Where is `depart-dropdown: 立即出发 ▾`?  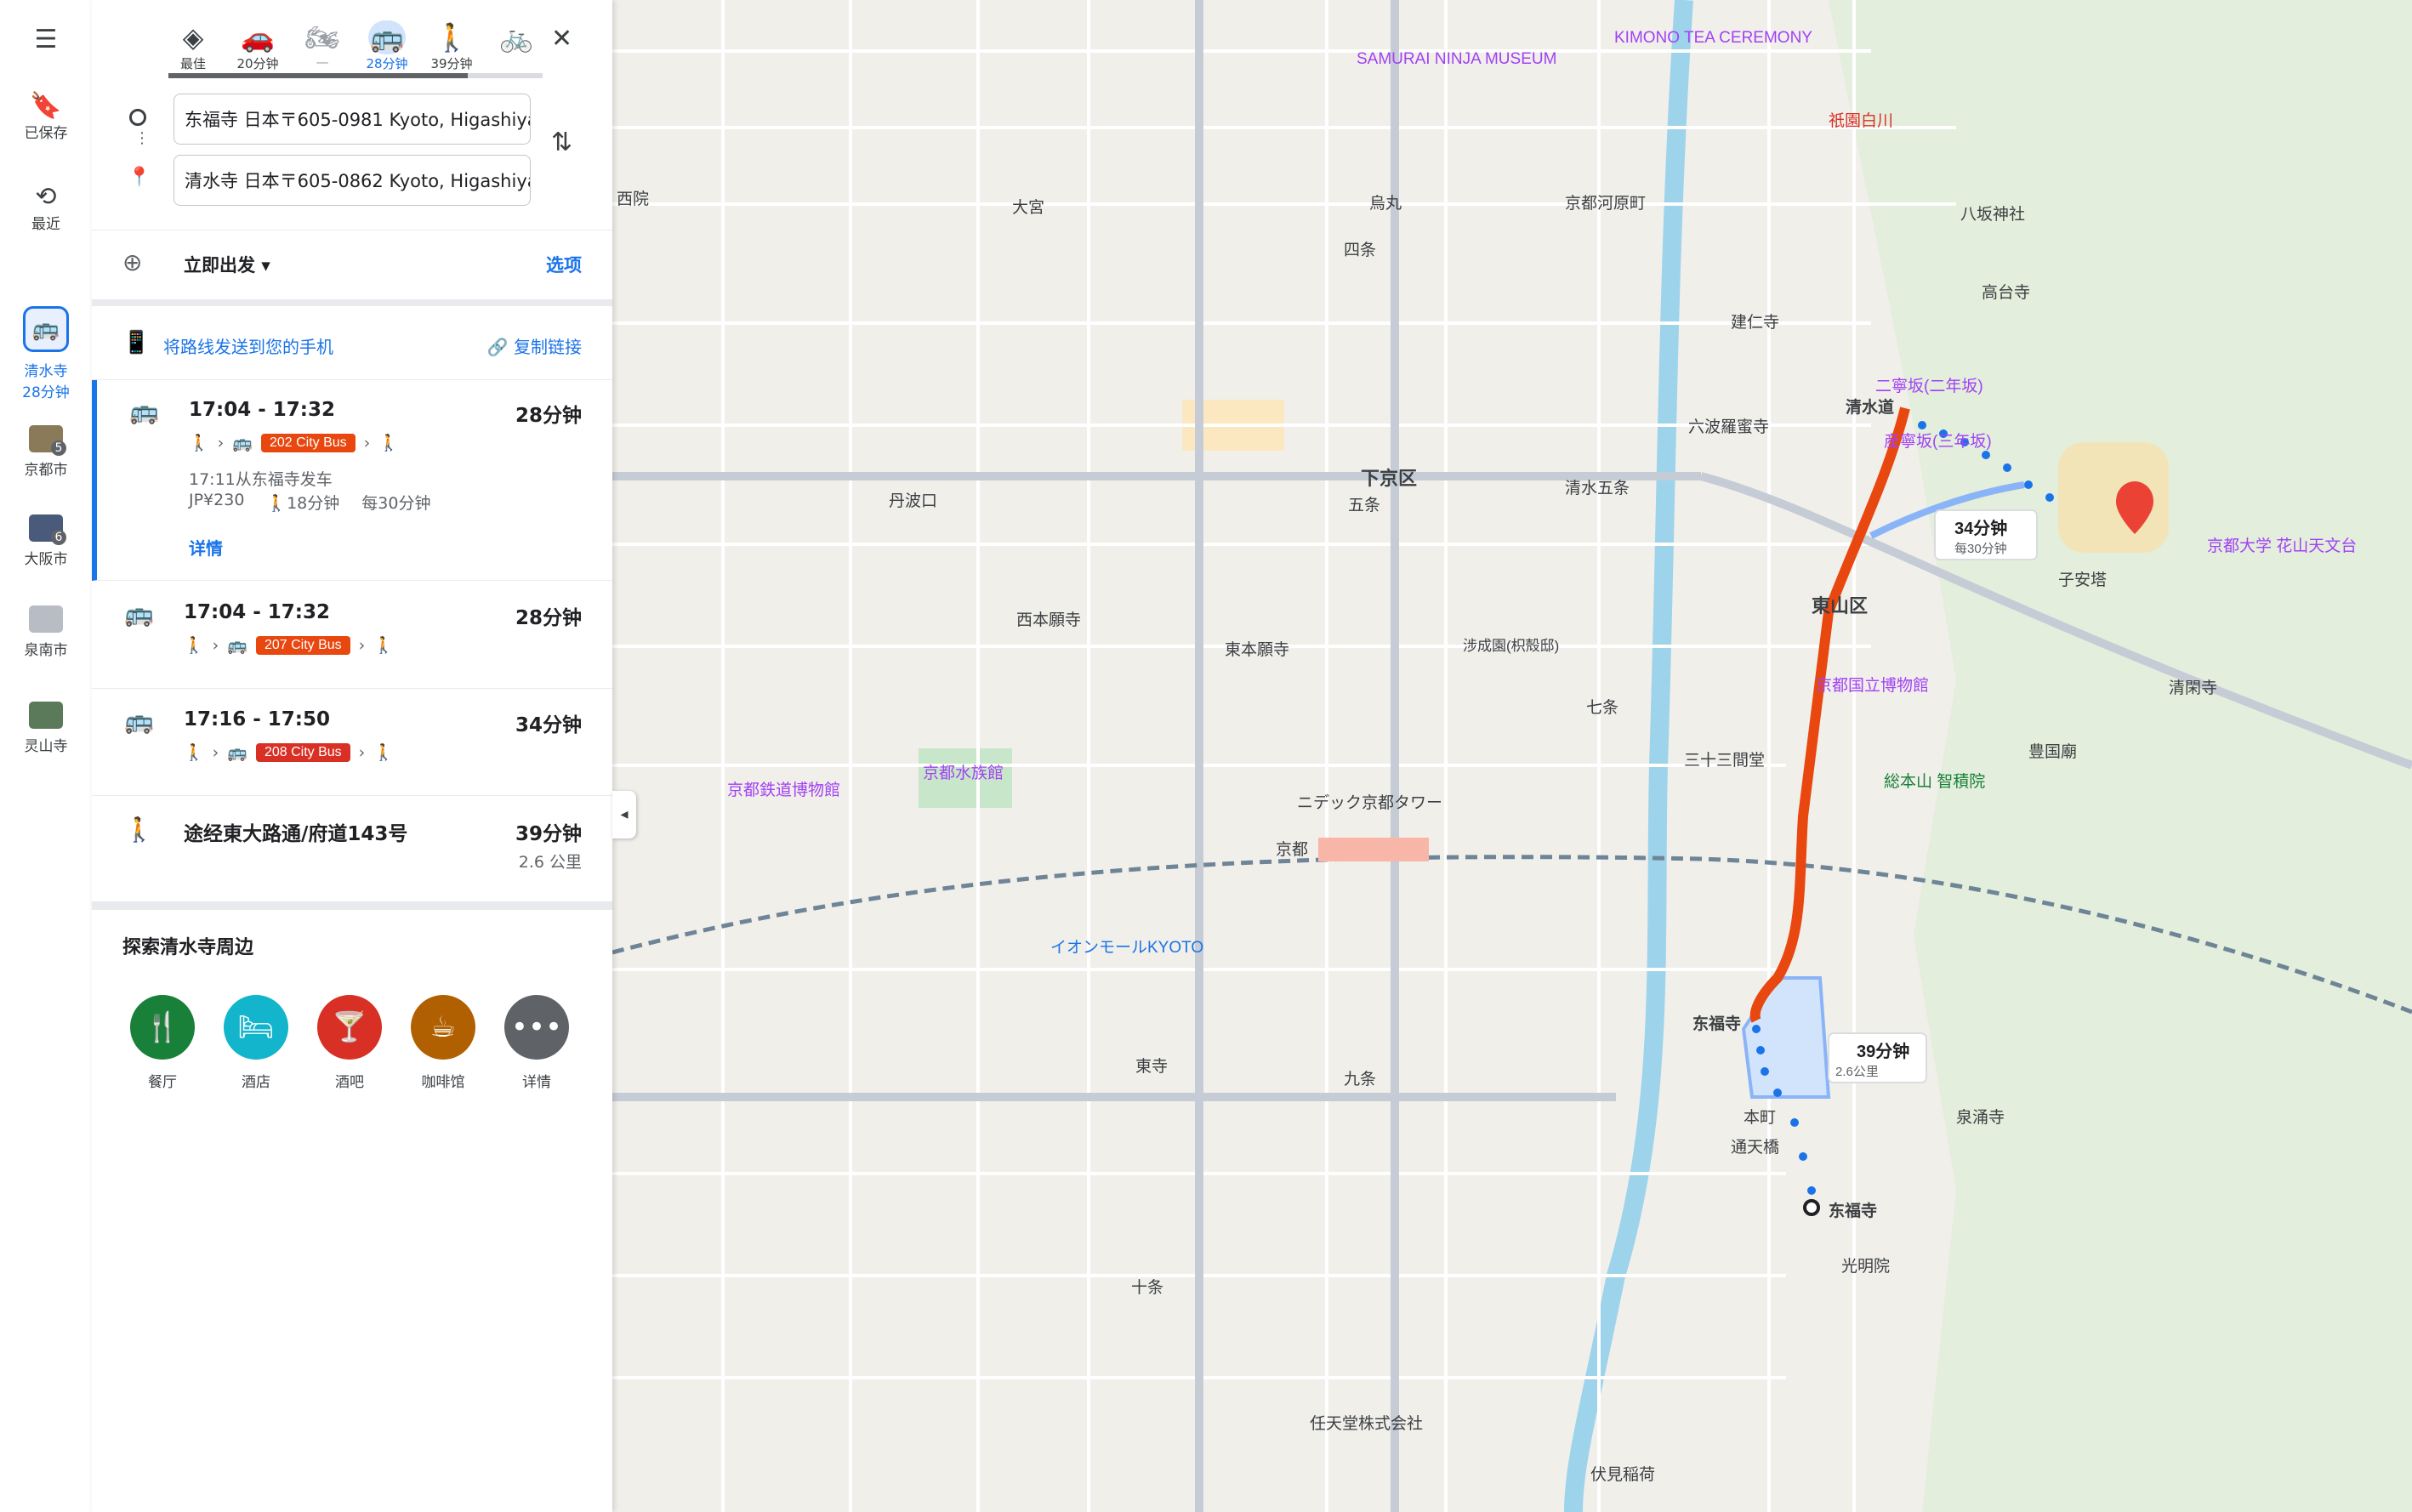 depart-dropdown: 立即出发 ▾ is located at coordinates (227, 264).